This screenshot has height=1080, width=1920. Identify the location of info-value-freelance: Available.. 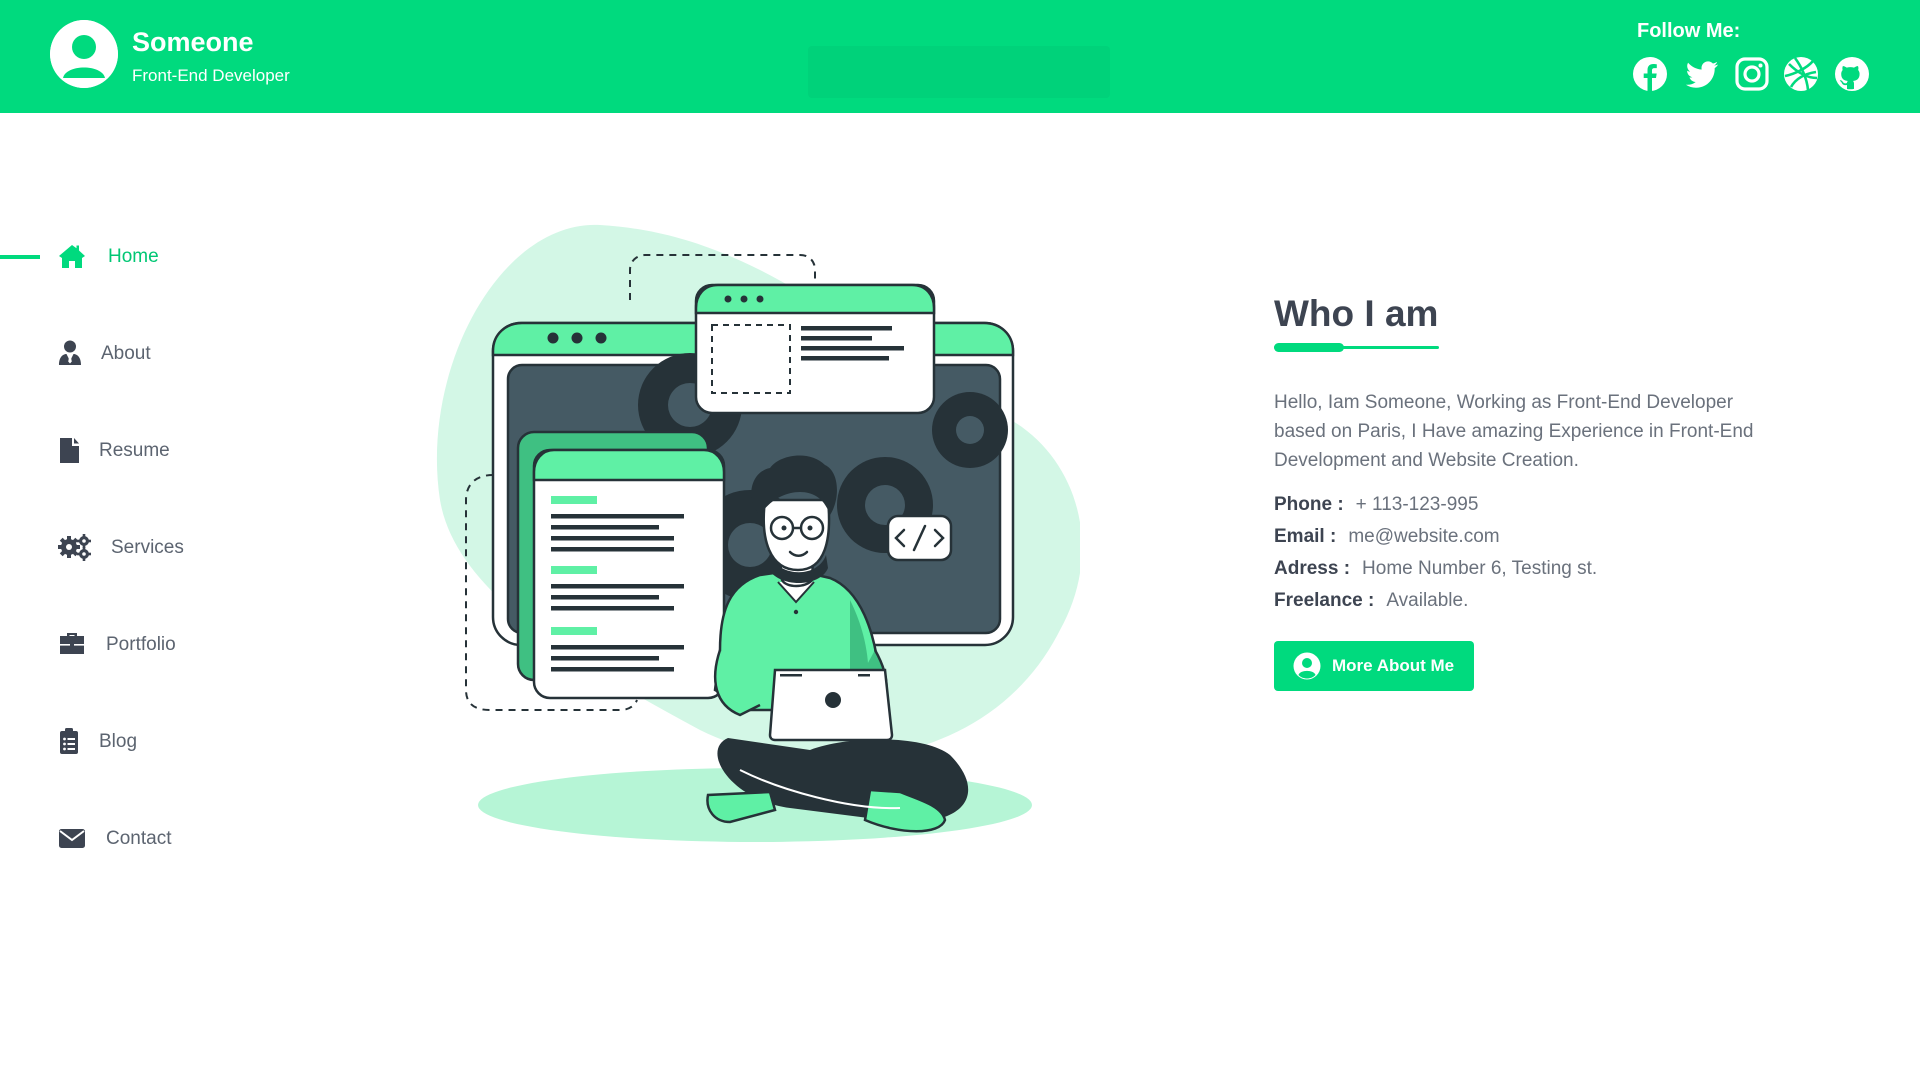
(1427, 600).